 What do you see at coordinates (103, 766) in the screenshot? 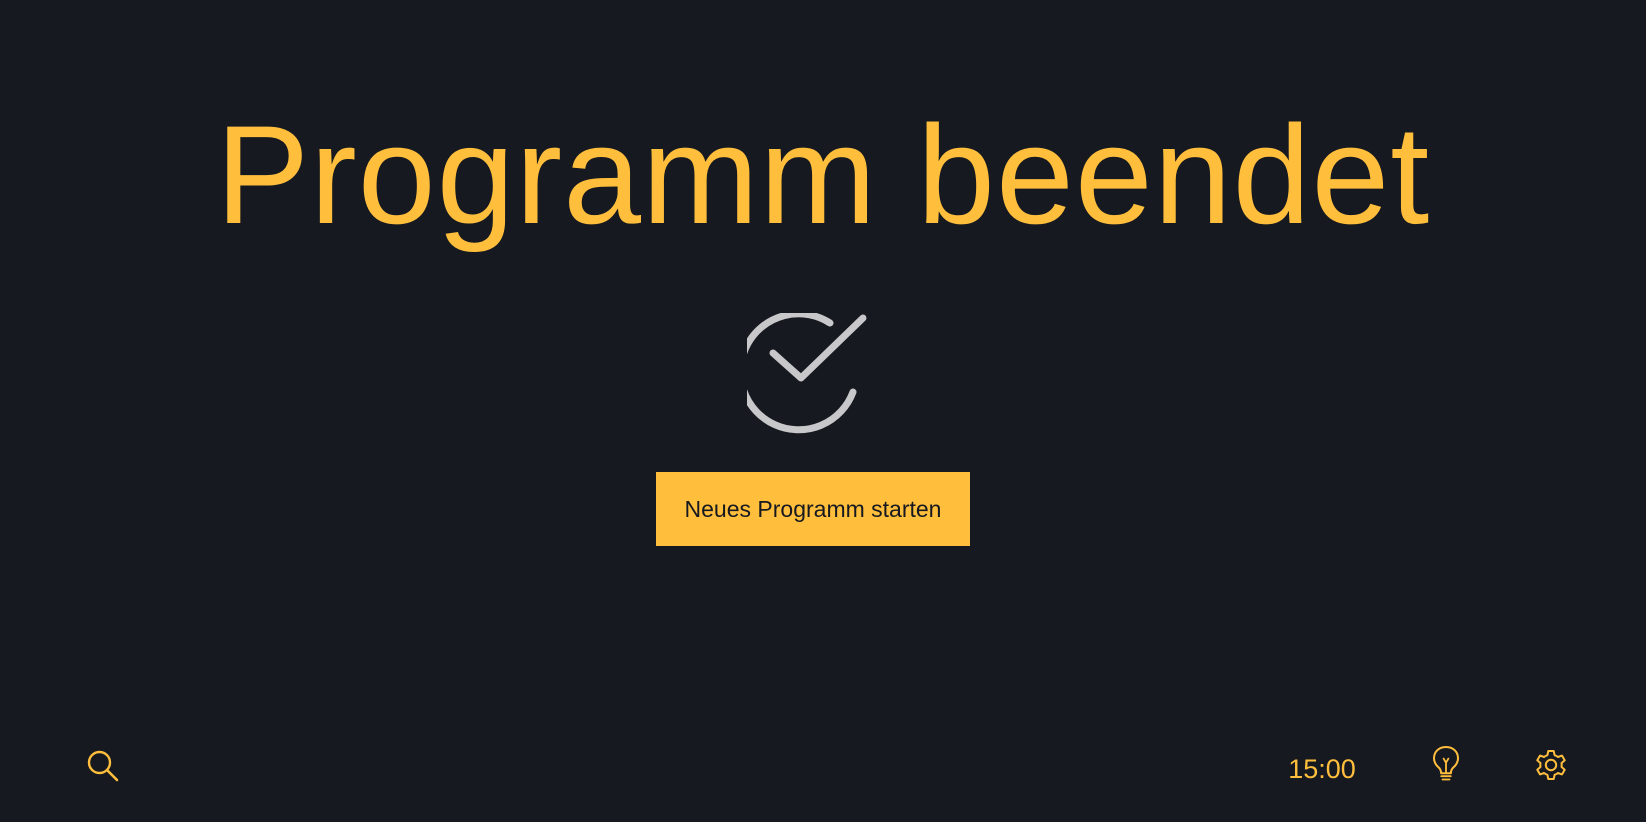
I see `search-icon` at bounding box center [103, 766].